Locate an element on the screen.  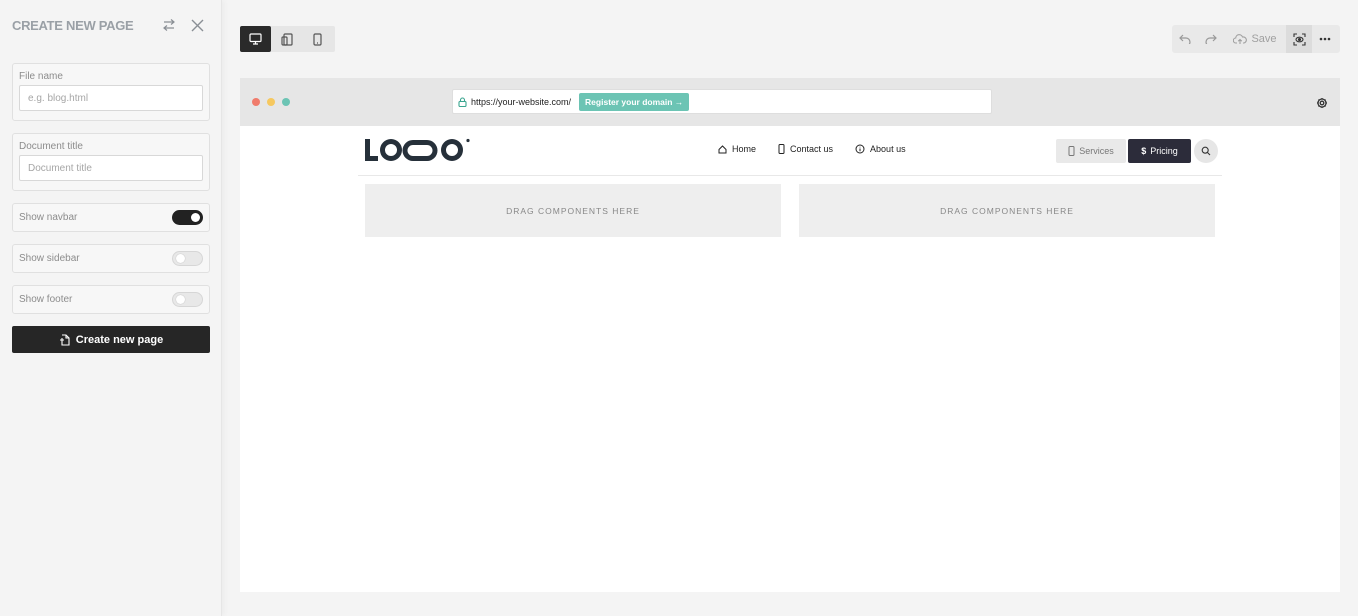
site-nav-links: Home Contact us About us is located at coordinates (812, 149).